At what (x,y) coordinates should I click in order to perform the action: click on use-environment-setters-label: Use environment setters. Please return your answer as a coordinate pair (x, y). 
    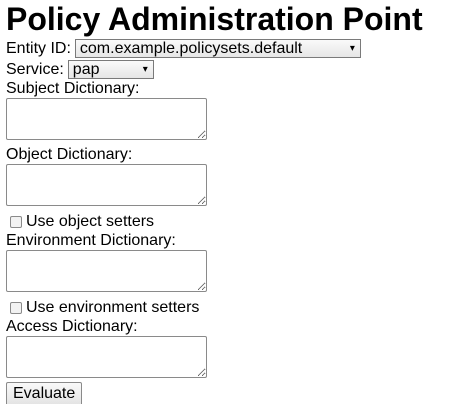
    Looking at the image, I should click on (113, 307).